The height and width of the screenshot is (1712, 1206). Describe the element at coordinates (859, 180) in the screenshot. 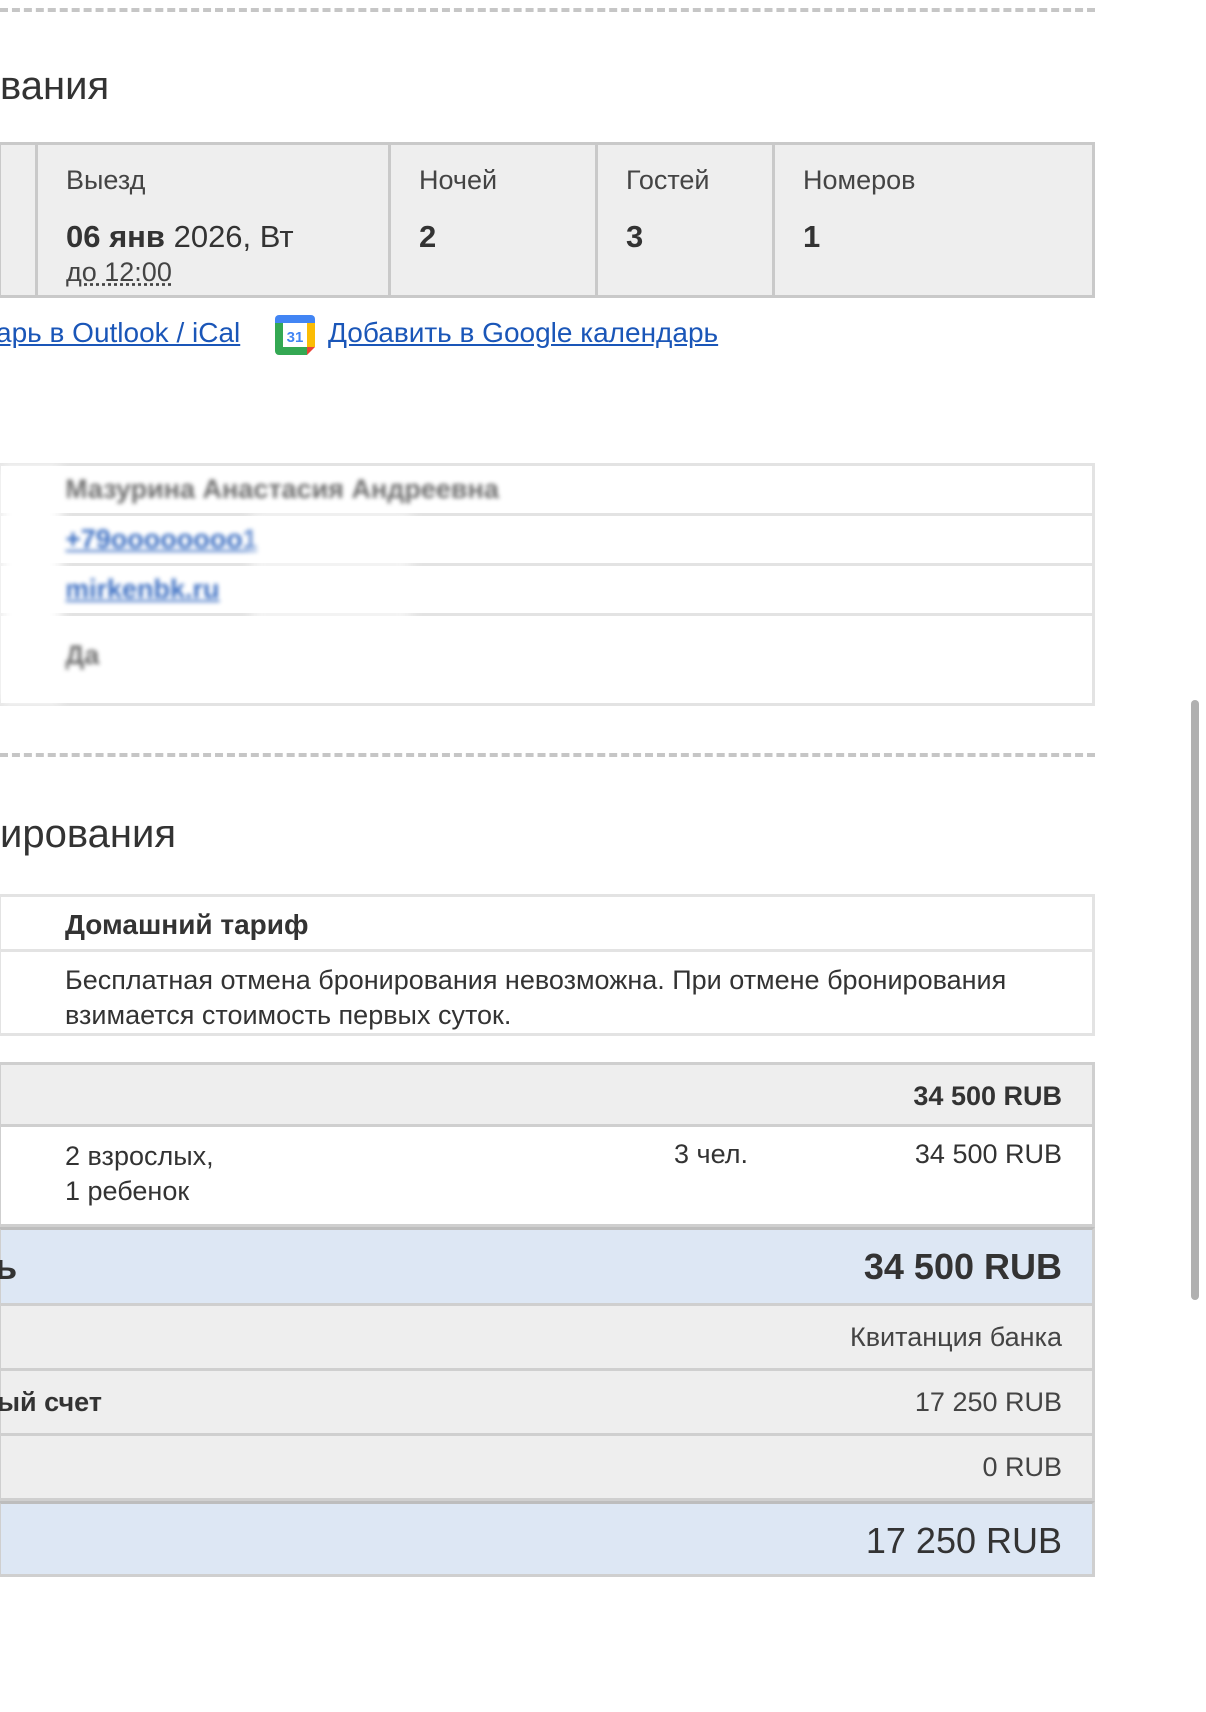

I see `rooms-label: Номеров` at that location.